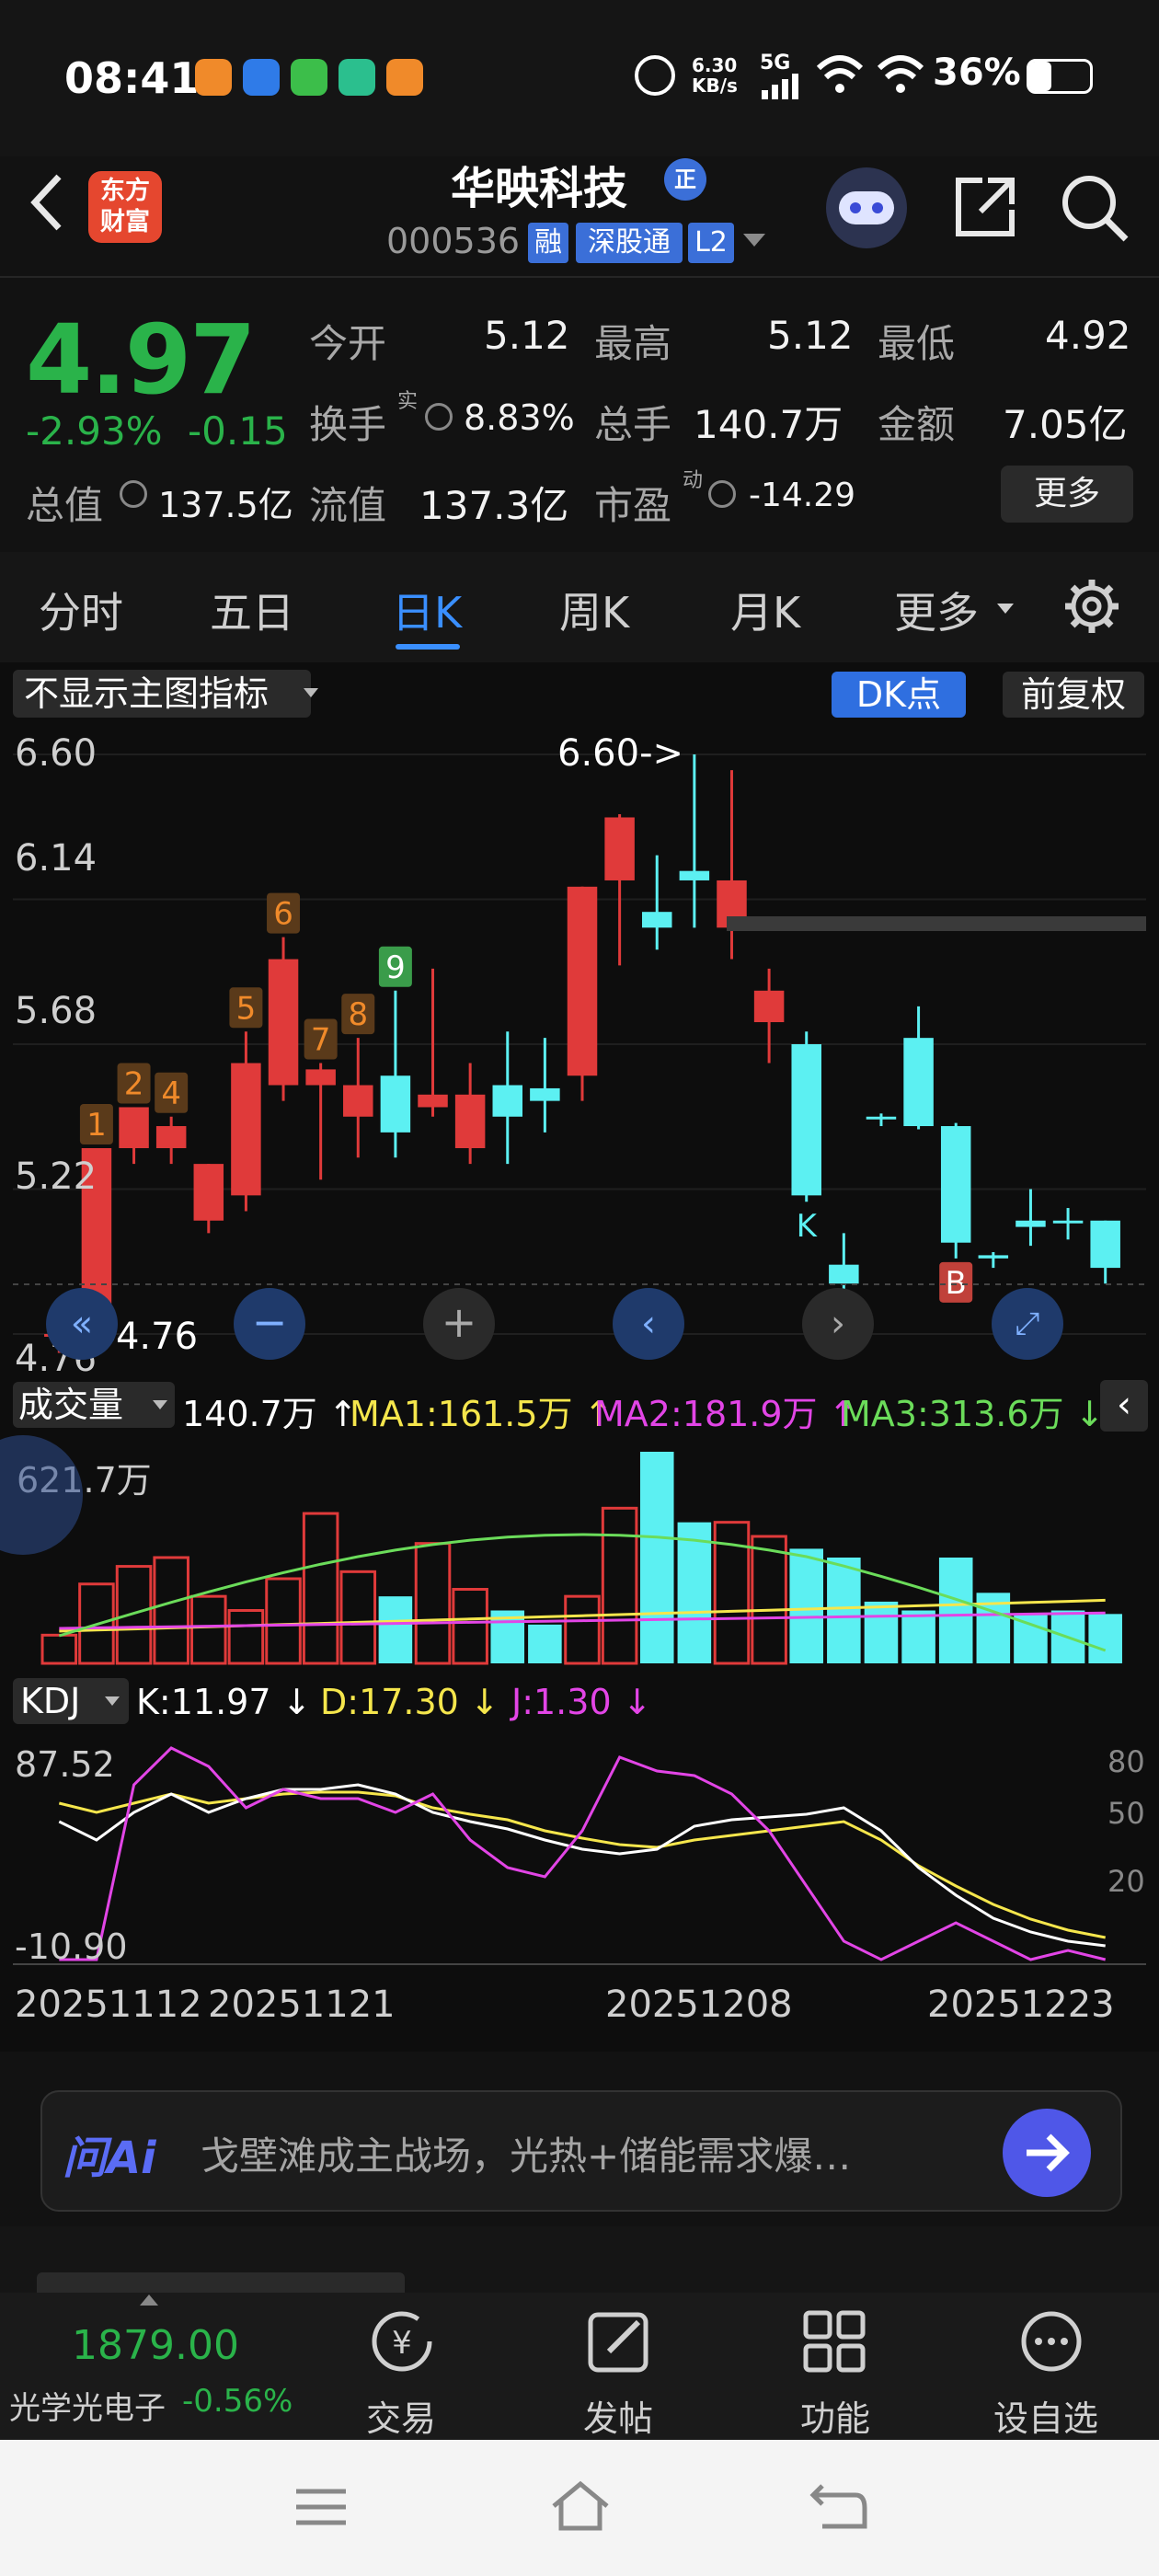 This screenshot has height=2576, width=1159. What do you see at coordinates (71, 1947) in the screenshot?
I see `kdj-left-tick: -10.90` at bounding box center [71, 1947].